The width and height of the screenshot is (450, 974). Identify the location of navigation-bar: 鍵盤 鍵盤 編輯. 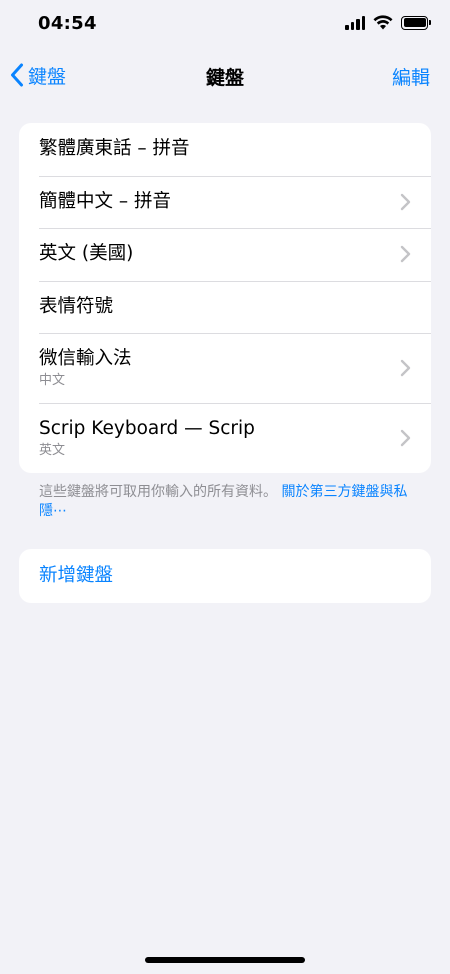
(225, 75).